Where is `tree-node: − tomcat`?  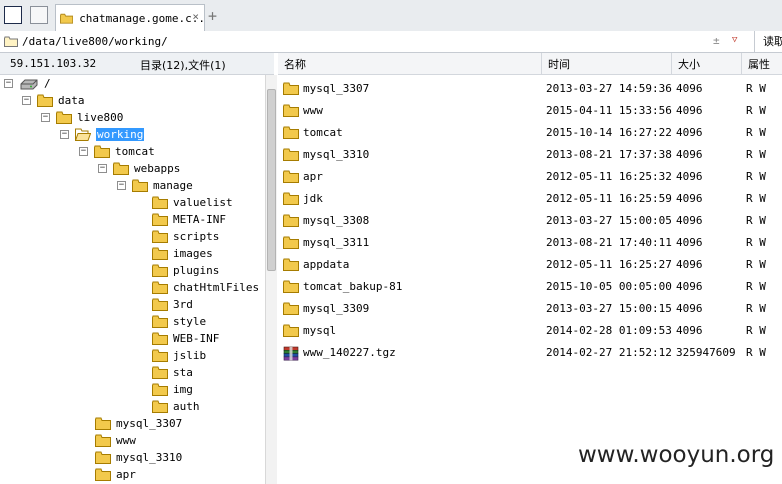 tree-node: − tomcat is located at coordinates (117, 151).